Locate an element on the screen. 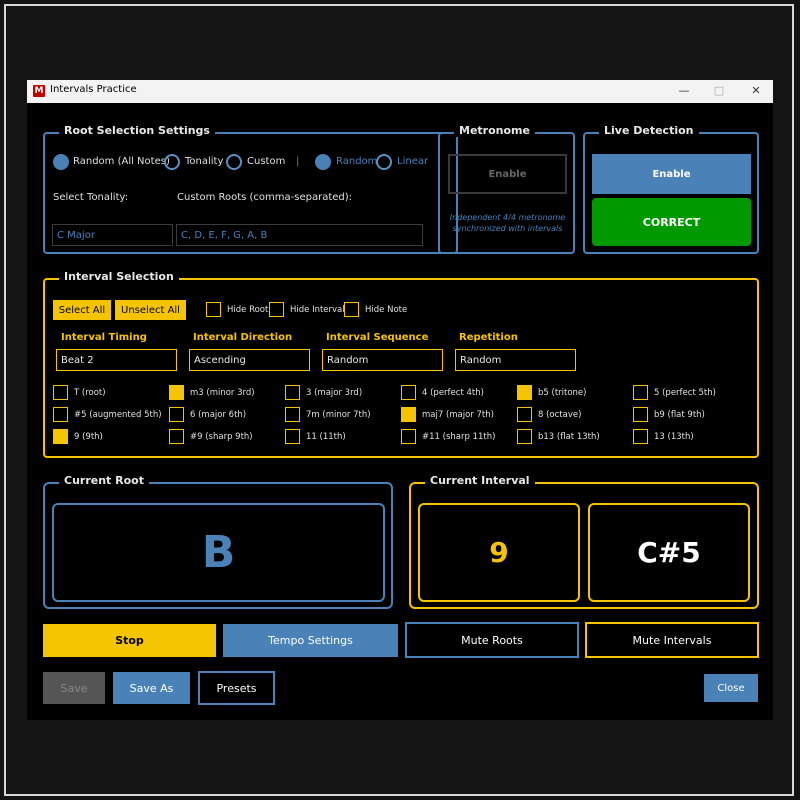  mute-intervals-button: Mute Intervals is located at coordinates (672, 640).